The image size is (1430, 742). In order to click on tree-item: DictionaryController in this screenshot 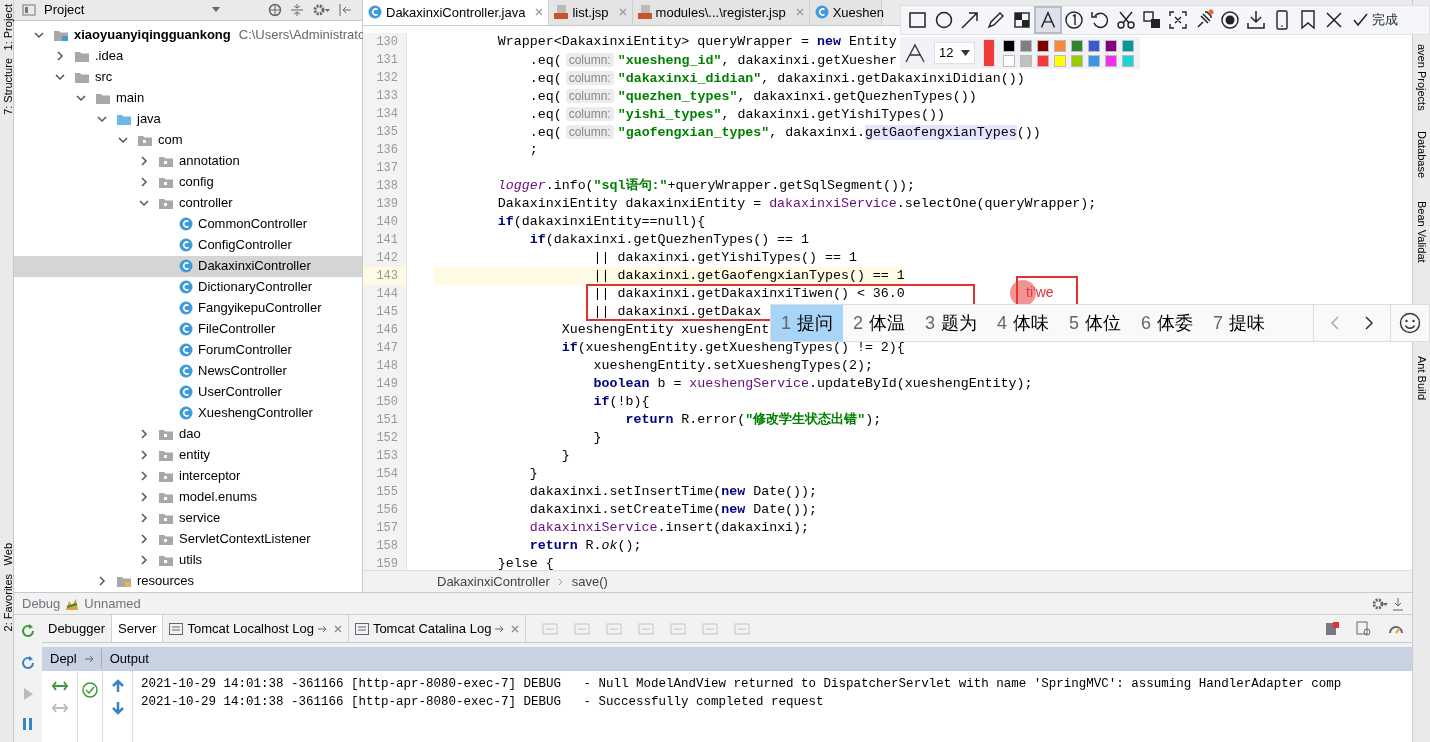, I will do `click(188, 287)`.